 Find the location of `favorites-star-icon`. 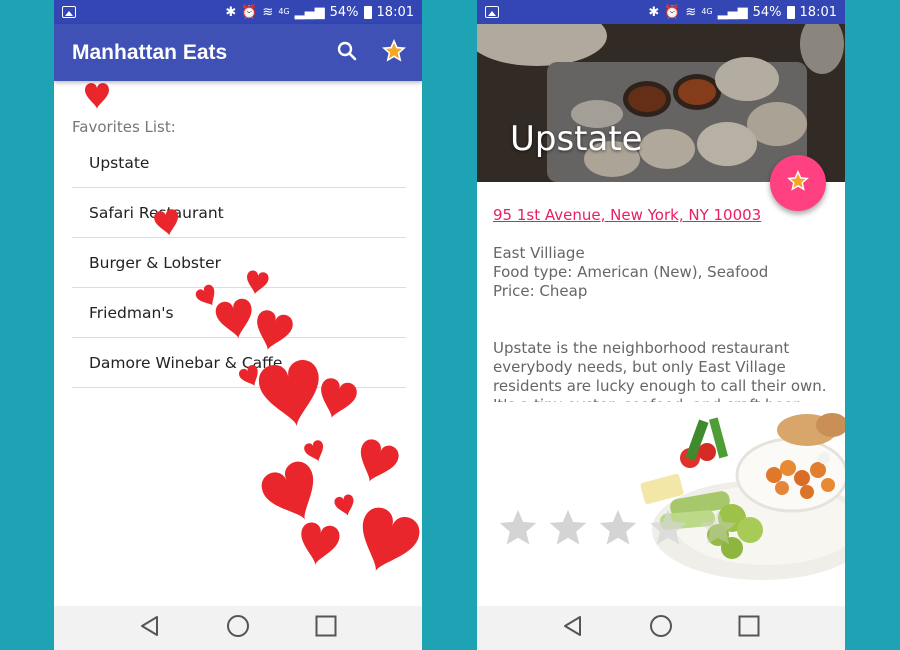

favorites-star-icon is located at coordinates (394, 52).